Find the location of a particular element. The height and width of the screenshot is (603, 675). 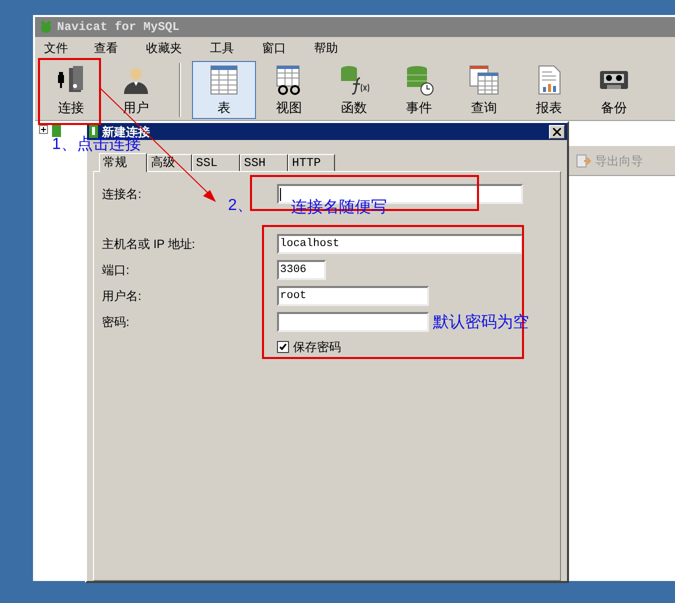

toolbar-button: 函数 is located at coordinates (354, 90).